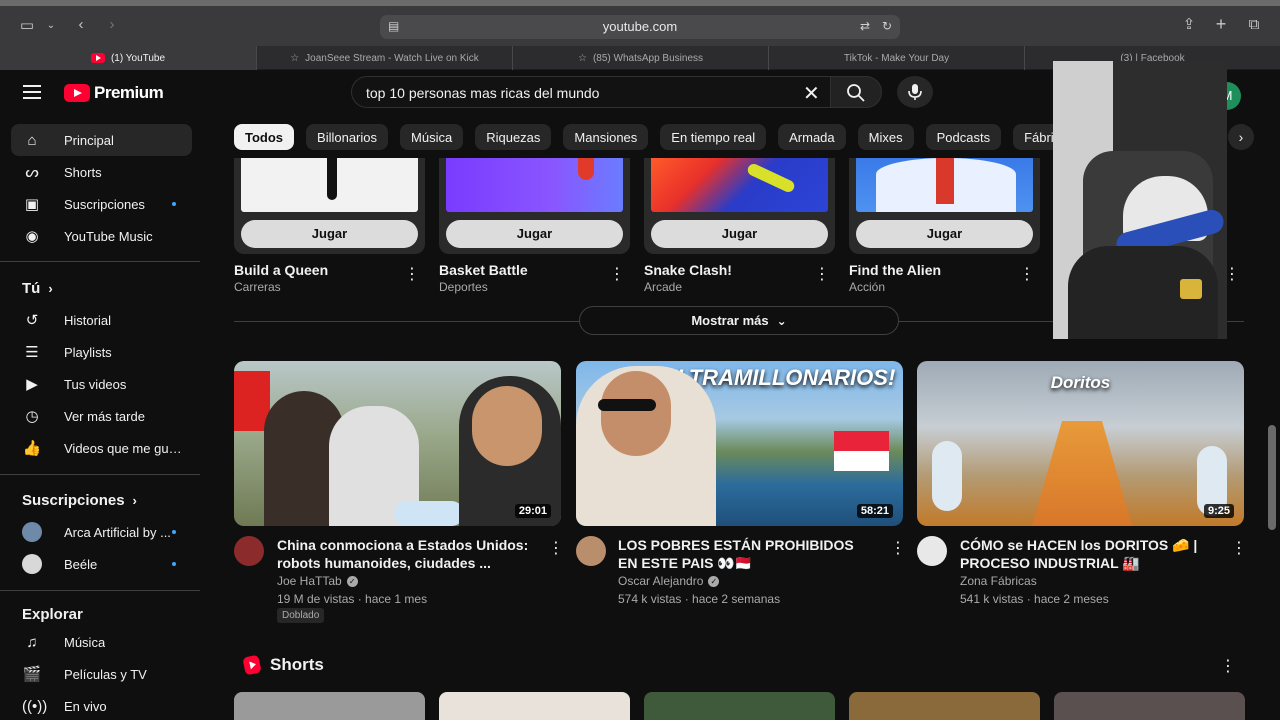 This screenshot has width=1280, height=720. I want to click on chip-mixes: Mixes, so click(885, 137).